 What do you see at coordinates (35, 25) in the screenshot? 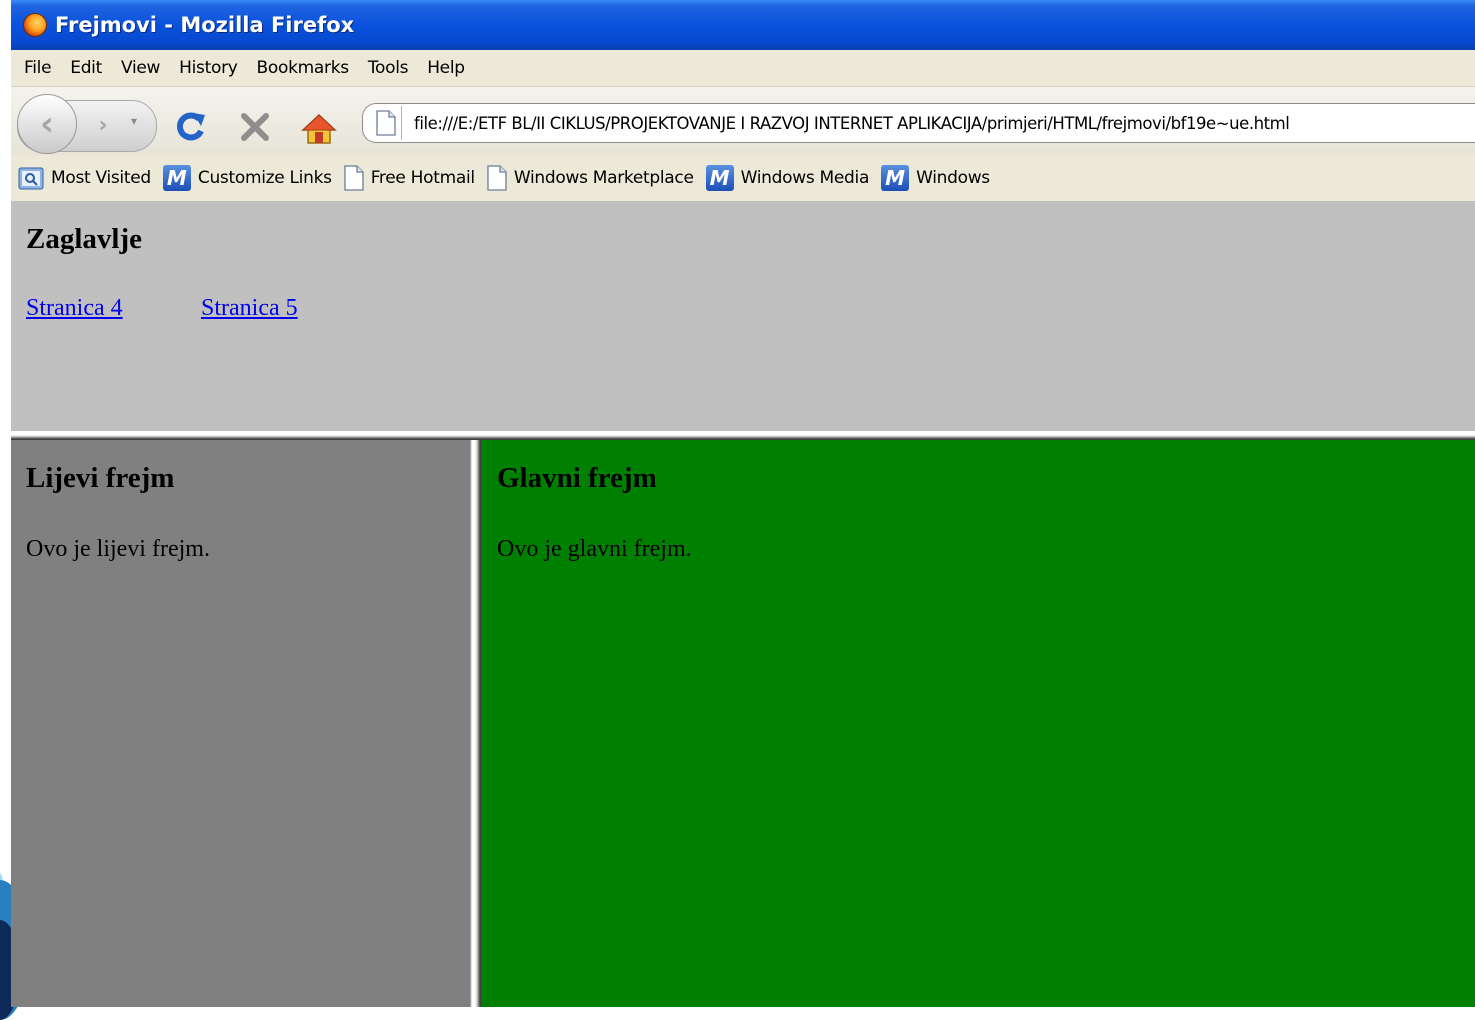
I see `firefox-logo-icon` at bounding box center [35, 25].